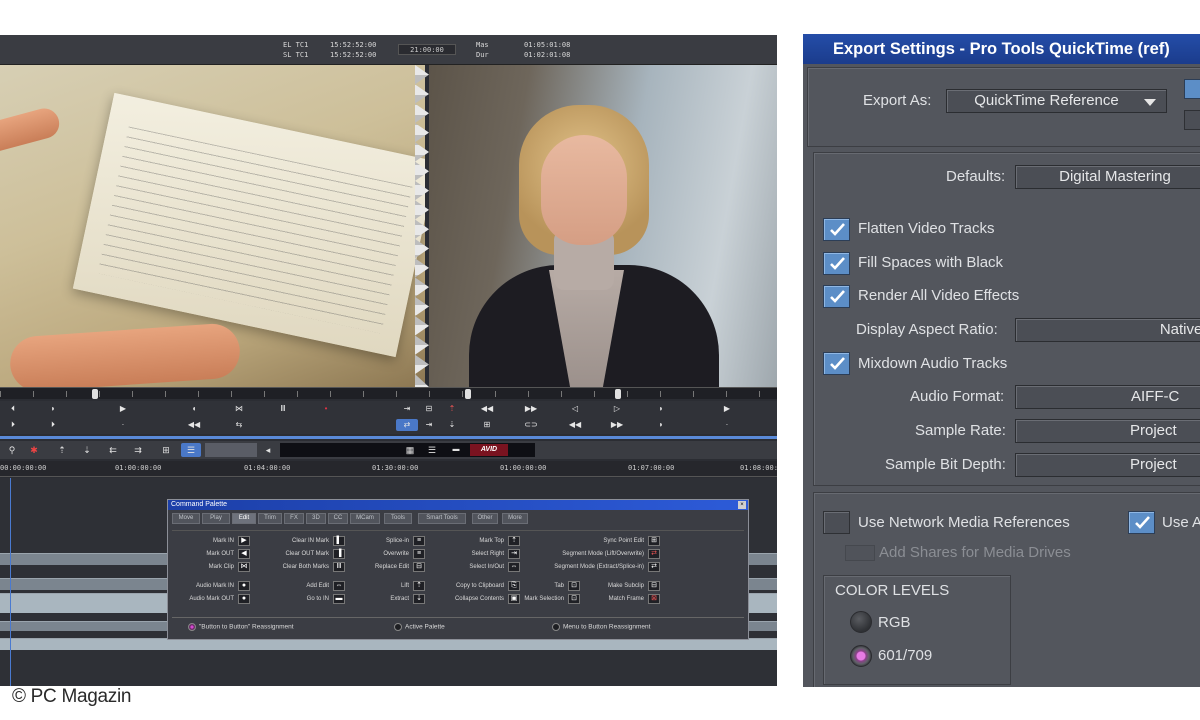 The image size is (1200, 720). I want to click on mark-out-button: ◖, so click(194, 409).